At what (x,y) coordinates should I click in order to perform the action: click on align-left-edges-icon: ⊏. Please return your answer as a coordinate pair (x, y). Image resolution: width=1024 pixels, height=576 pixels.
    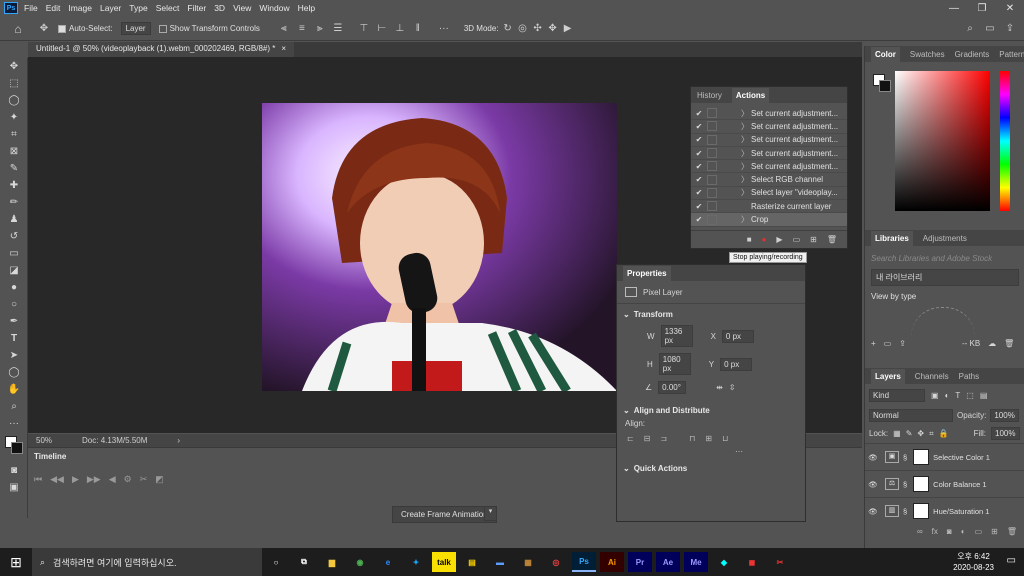
    Looking at the image, I should click on (630, 438).